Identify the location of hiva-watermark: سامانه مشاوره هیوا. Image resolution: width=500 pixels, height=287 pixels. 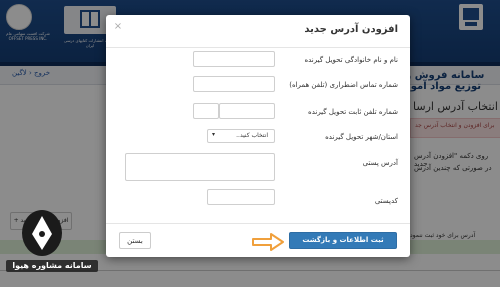
(52, 246).